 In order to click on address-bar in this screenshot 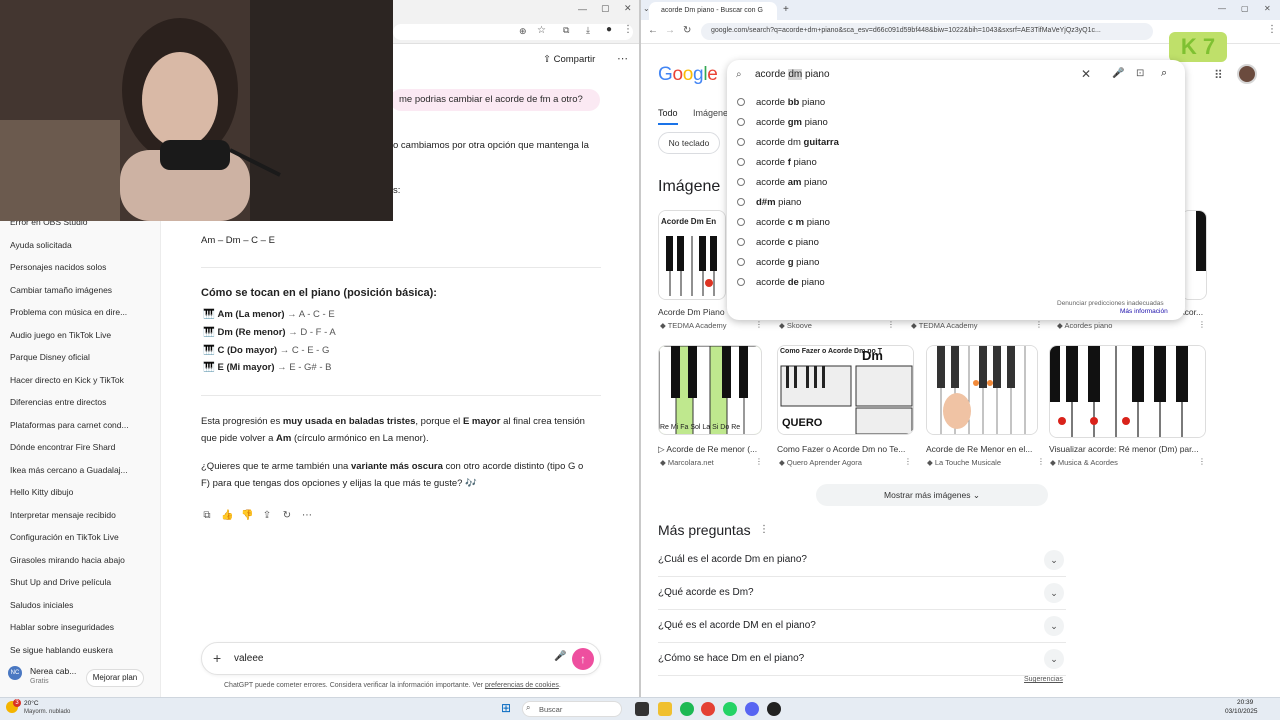, I will do `click(513, 32)`.